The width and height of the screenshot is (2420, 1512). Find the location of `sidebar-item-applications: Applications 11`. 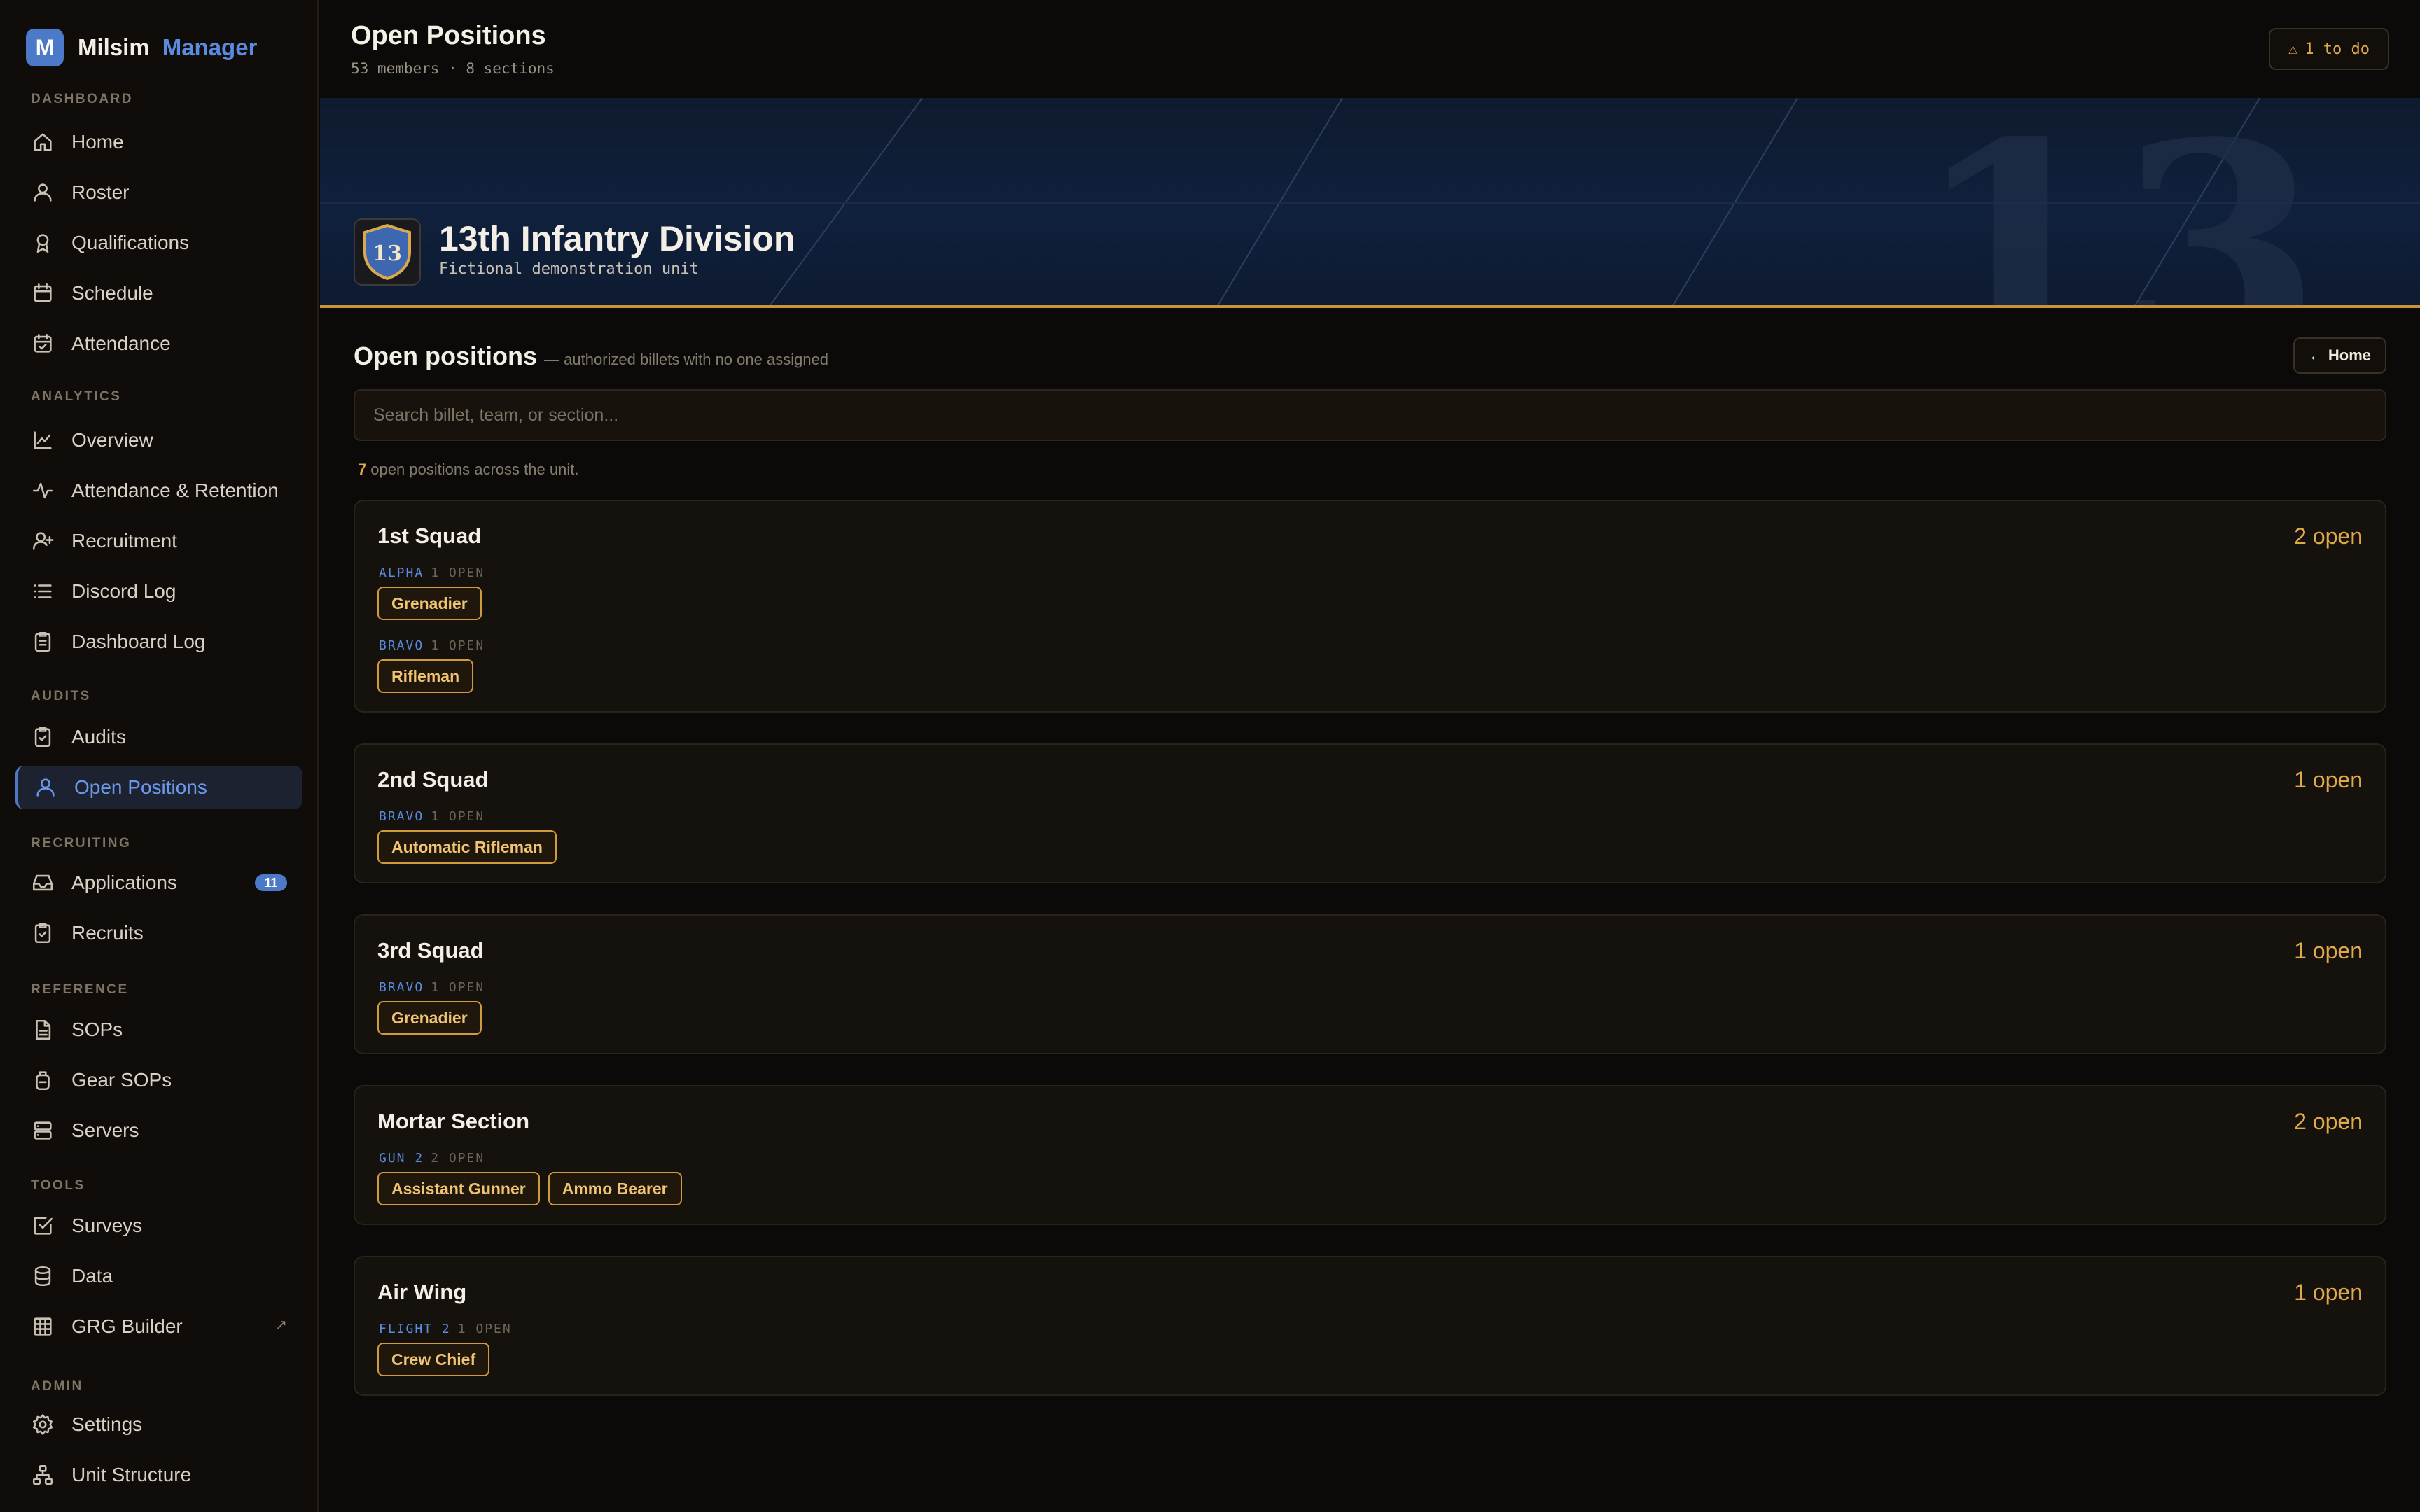

sidebar-item-applications: Applications 11 is located at coordinates (158, 882).